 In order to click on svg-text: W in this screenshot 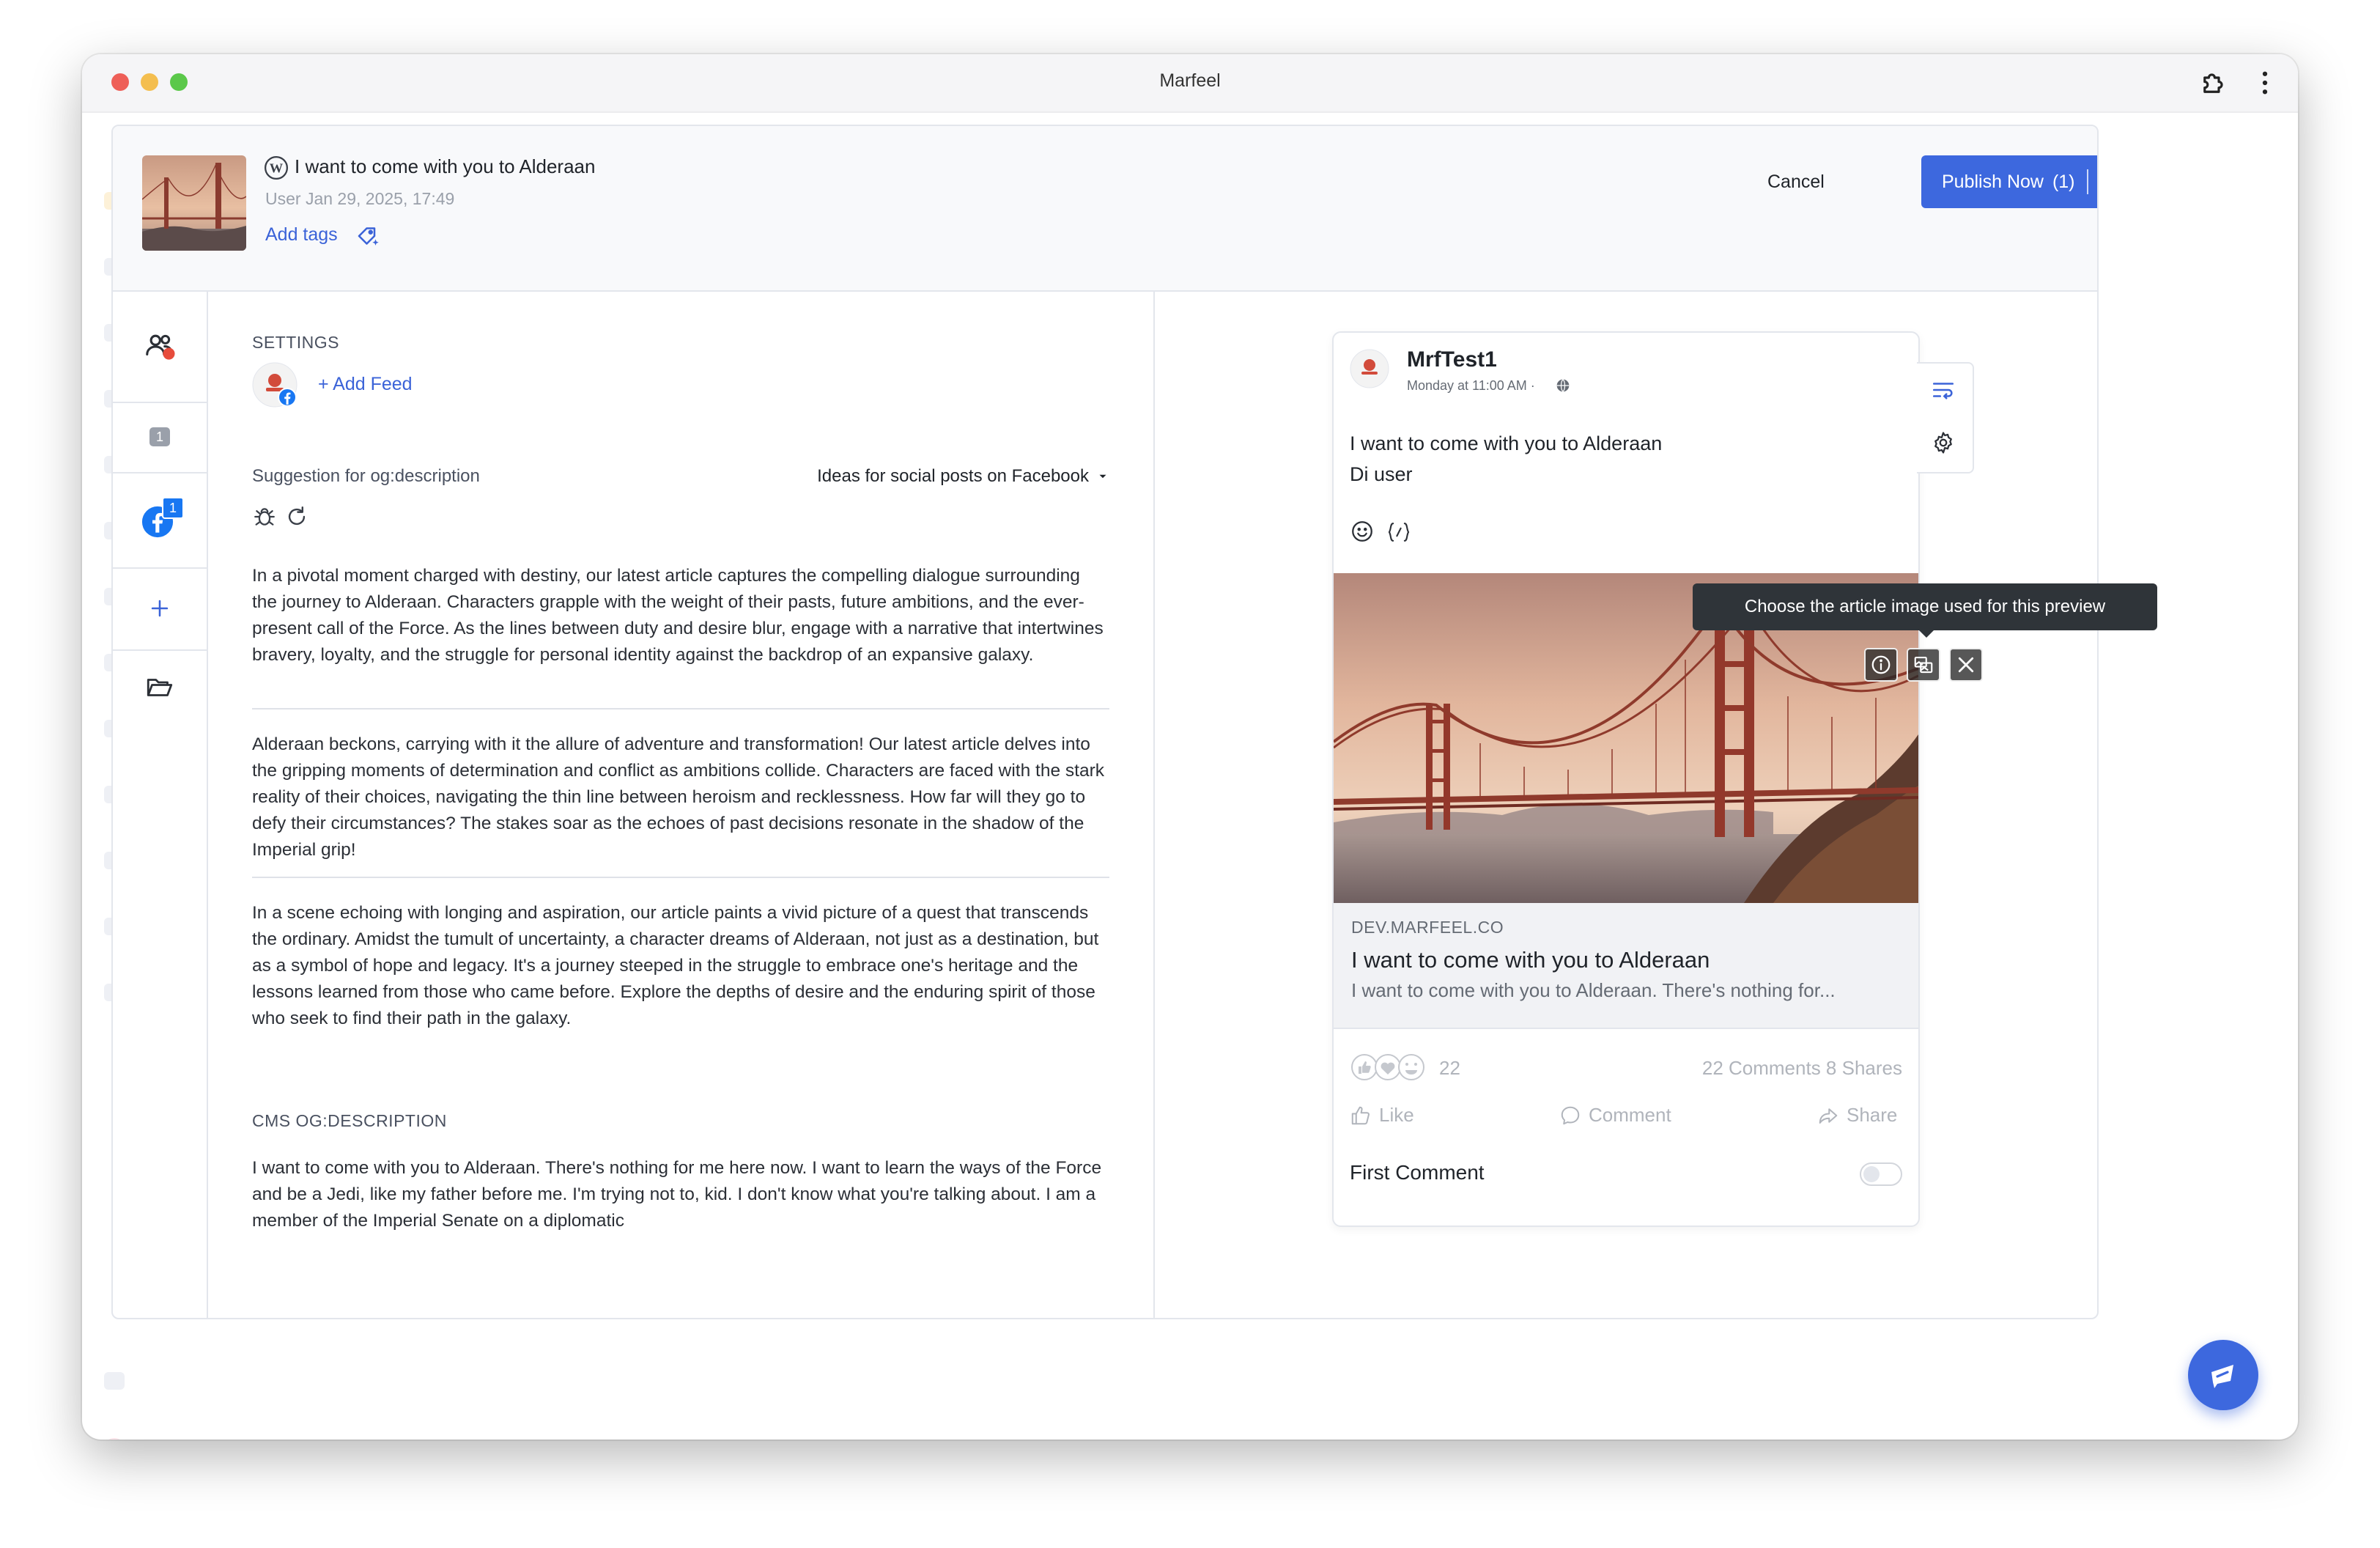, I will do `click(277, 168)`.